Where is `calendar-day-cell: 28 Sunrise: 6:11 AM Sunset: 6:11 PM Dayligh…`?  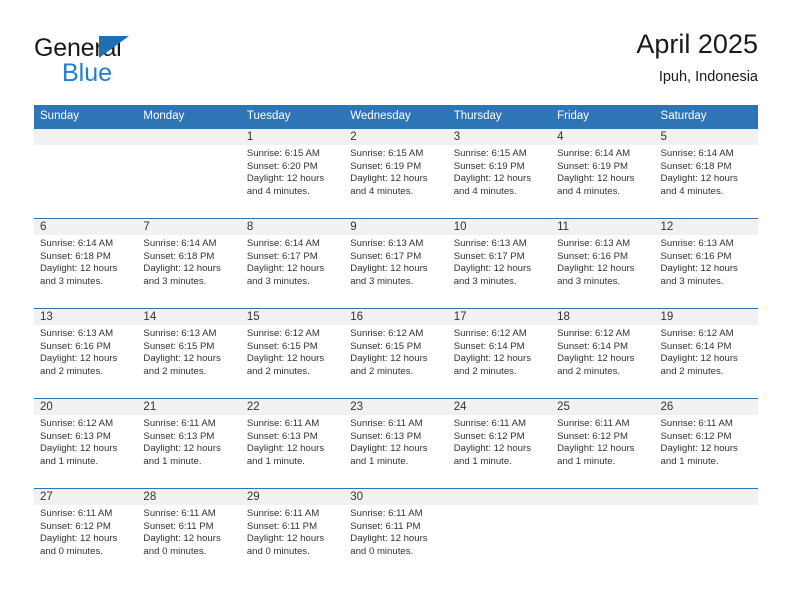
calendar-day-cell: 28 Sunrise: 6:11 AM Sunset: 6:11 PM Dayligh… is located at coordinates (189, 533).